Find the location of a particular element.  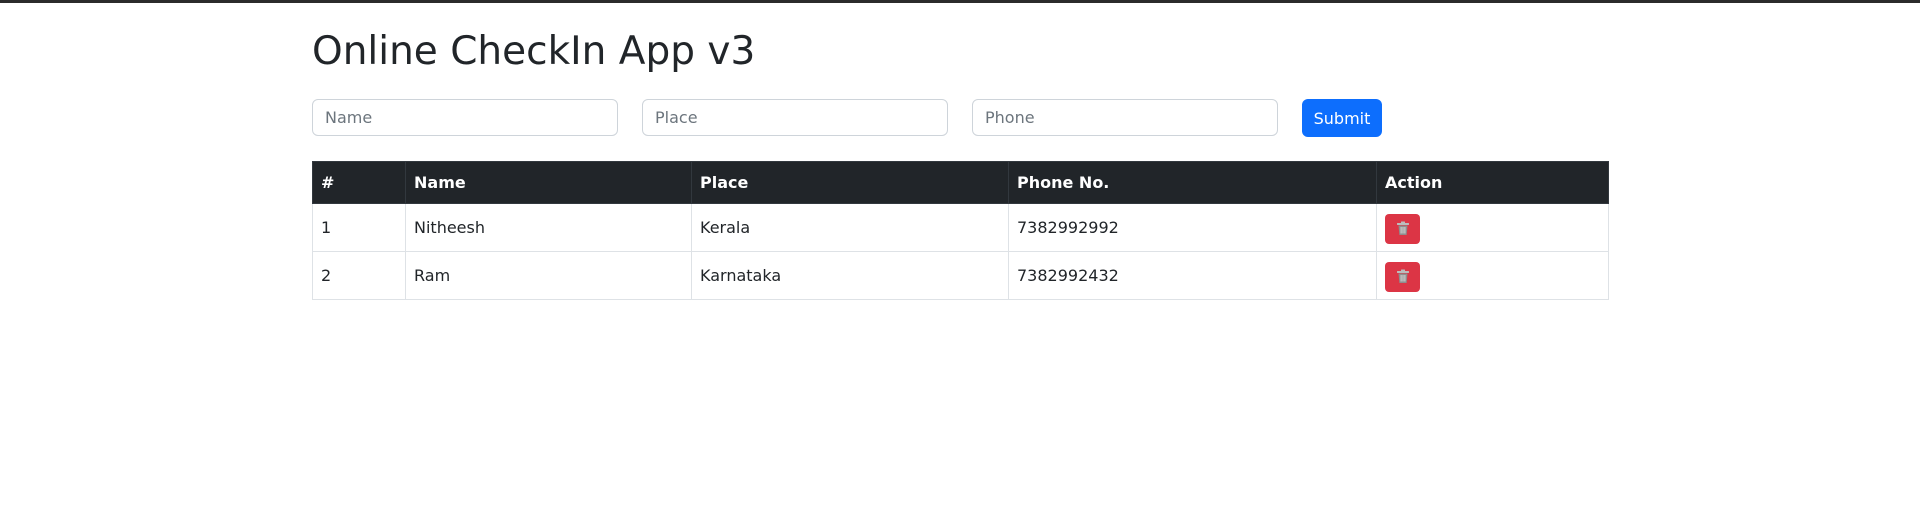

header-place: Place is located at coordinates (850, 182).